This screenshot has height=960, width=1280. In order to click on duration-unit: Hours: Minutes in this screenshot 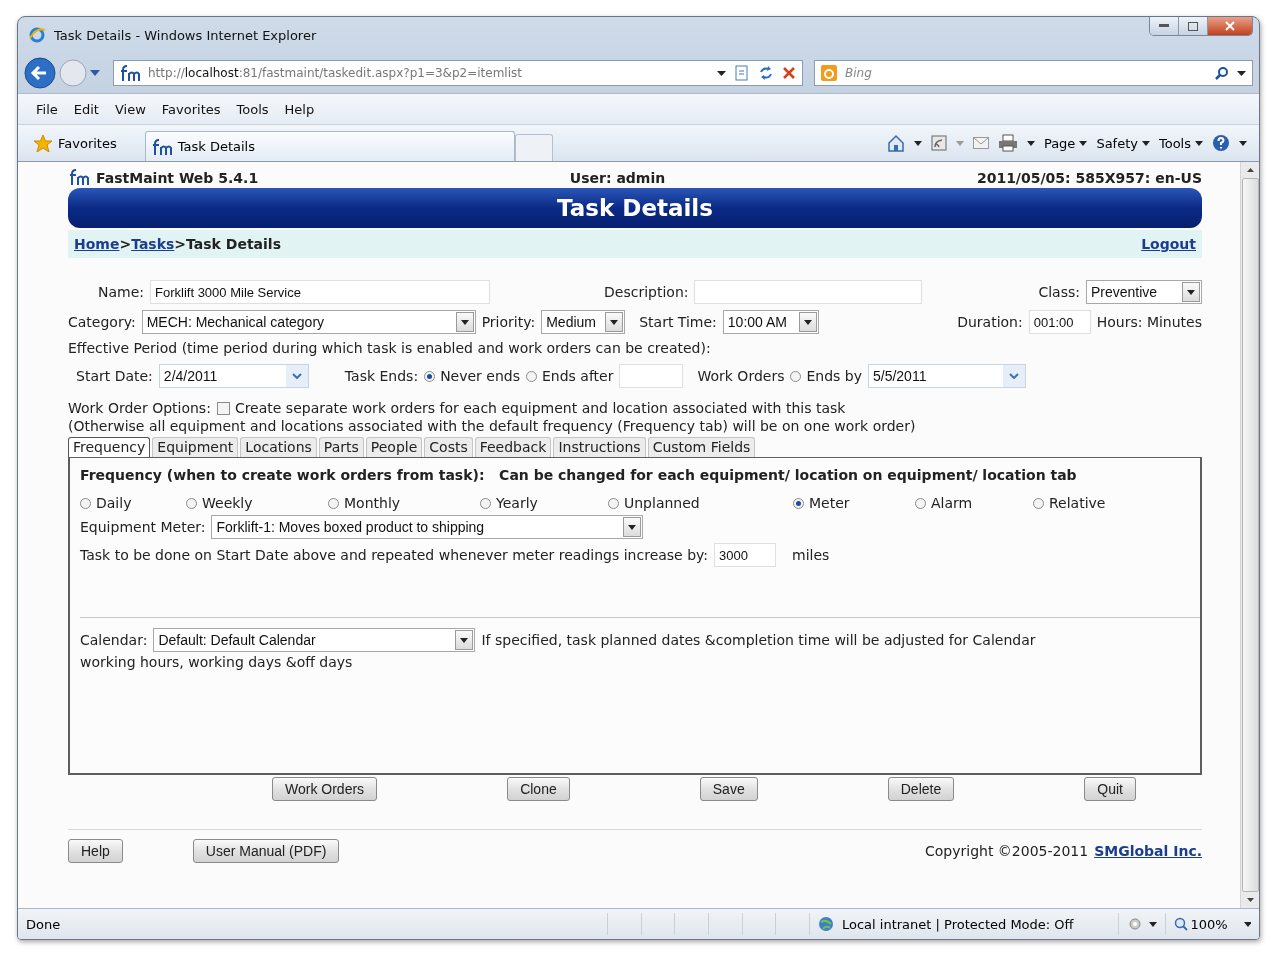, I will do `click(1149, 322)`.